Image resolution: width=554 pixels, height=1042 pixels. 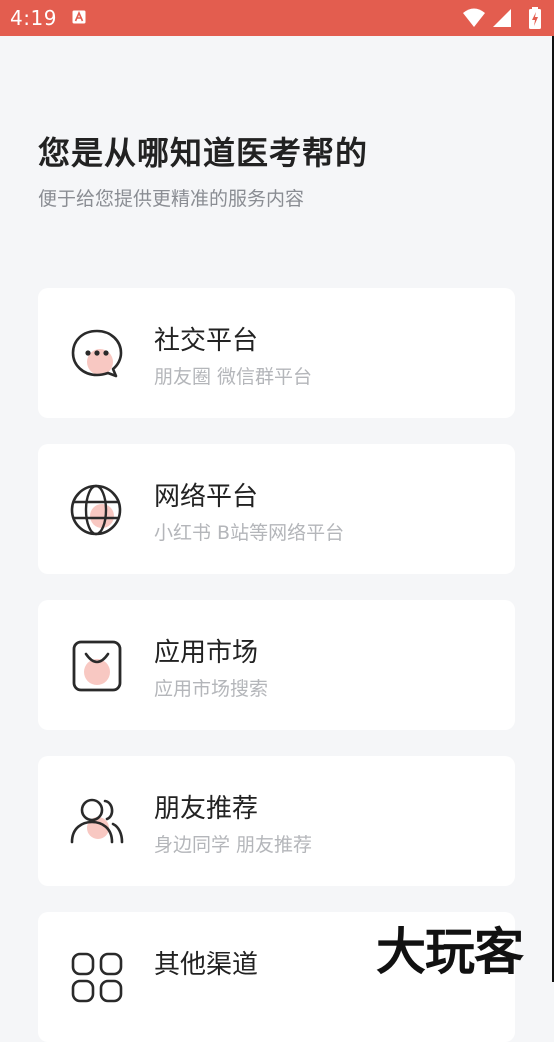 What do you see at coordinates (206, 965) in the screenshot?
I see `option-title: 其他渠道` at bounding box center [206, 965].